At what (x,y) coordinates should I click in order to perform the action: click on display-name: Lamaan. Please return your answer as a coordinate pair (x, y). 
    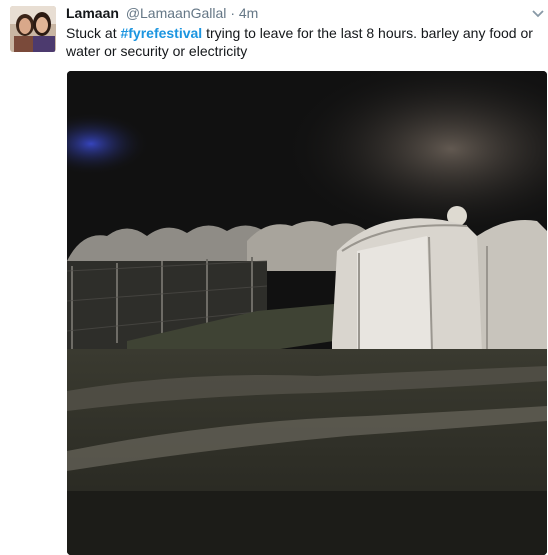
    Looking at the image, I should click on (92, 13).